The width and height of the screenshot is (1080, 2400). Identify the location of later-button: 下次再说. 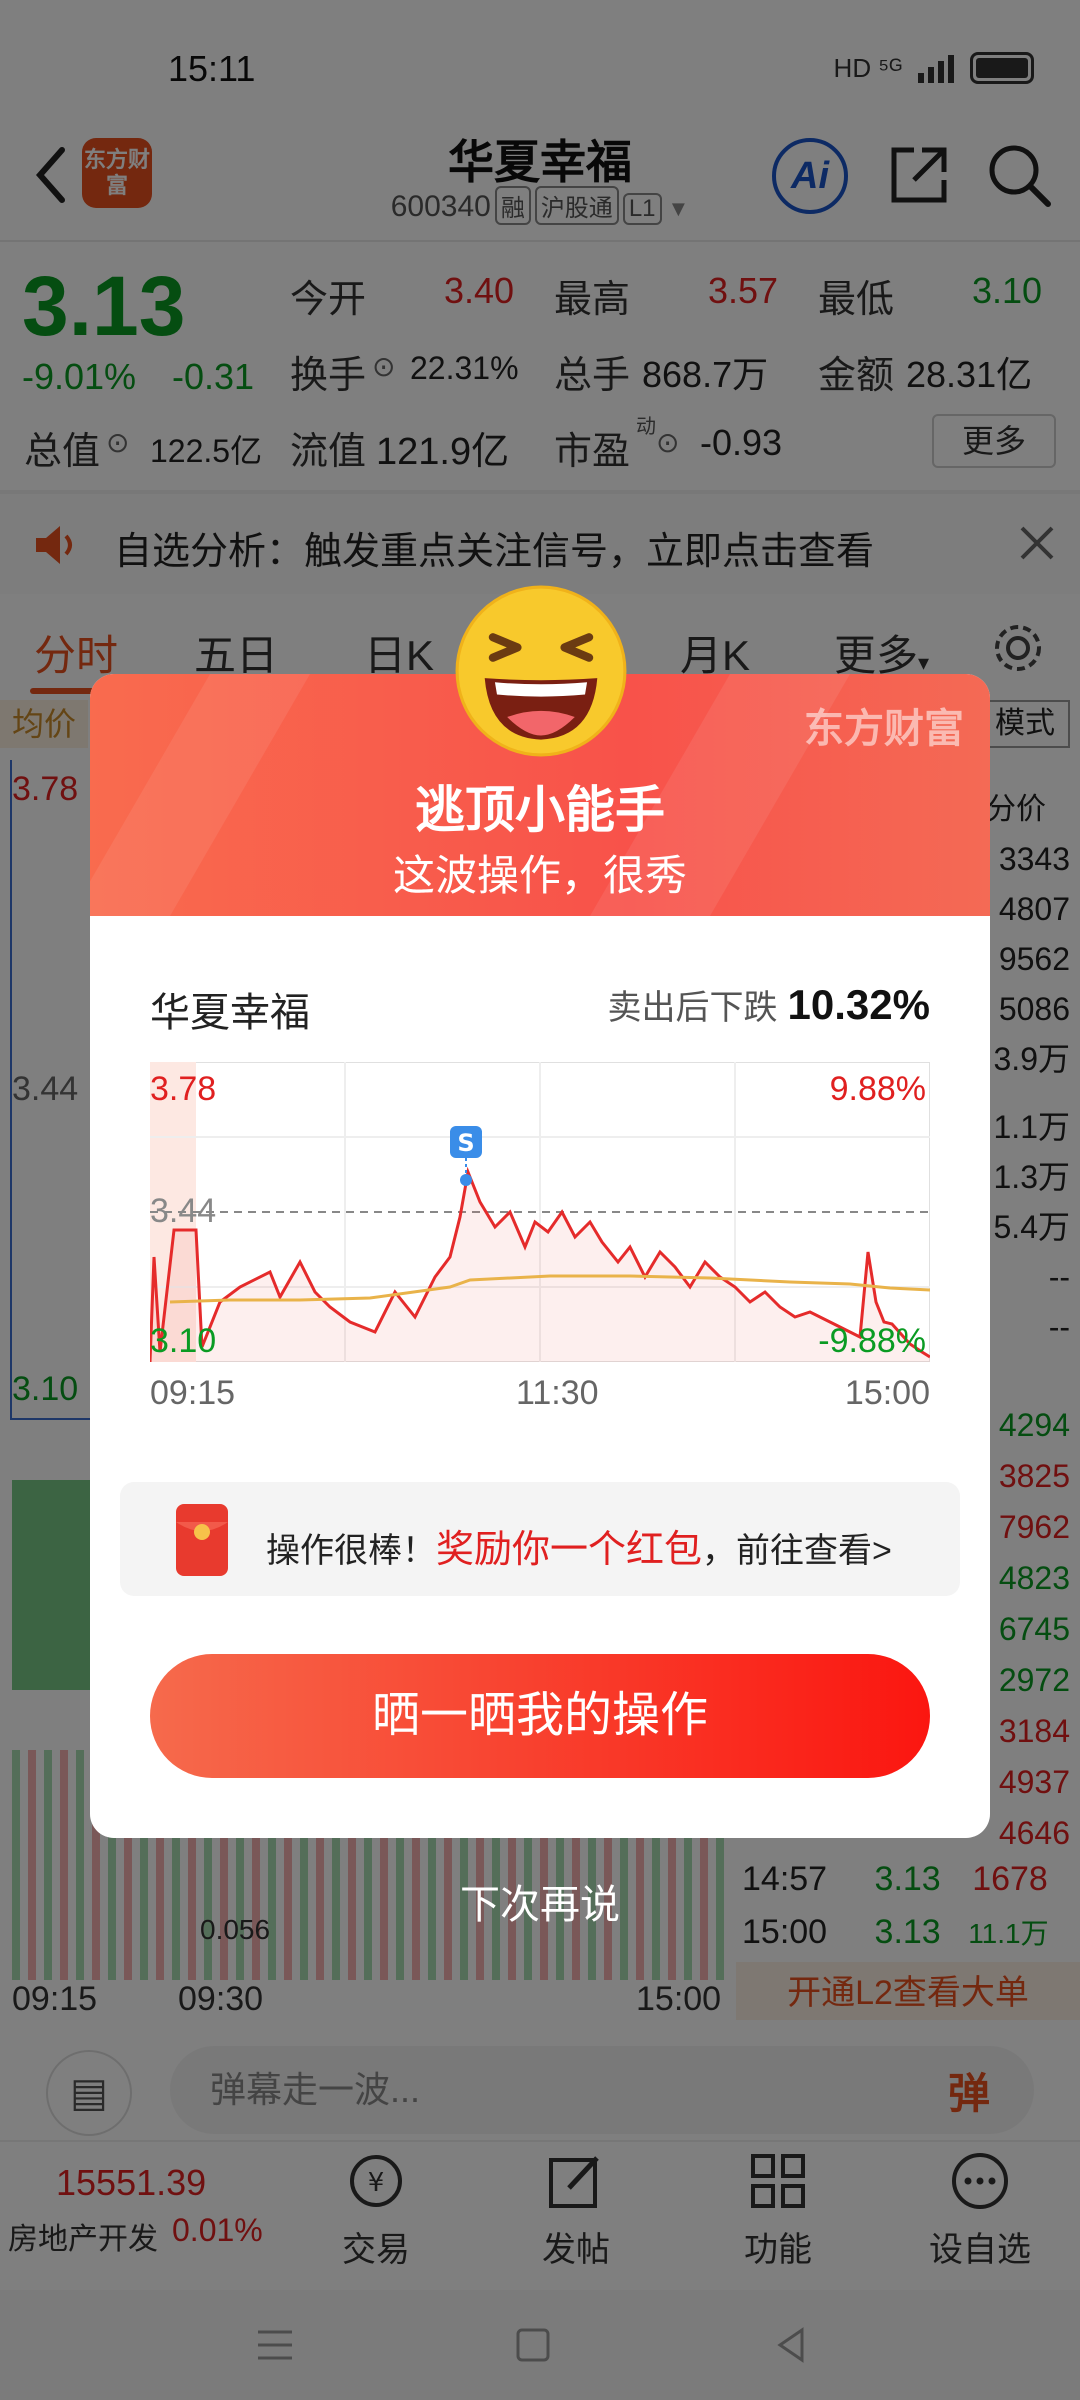
(540, 1901).